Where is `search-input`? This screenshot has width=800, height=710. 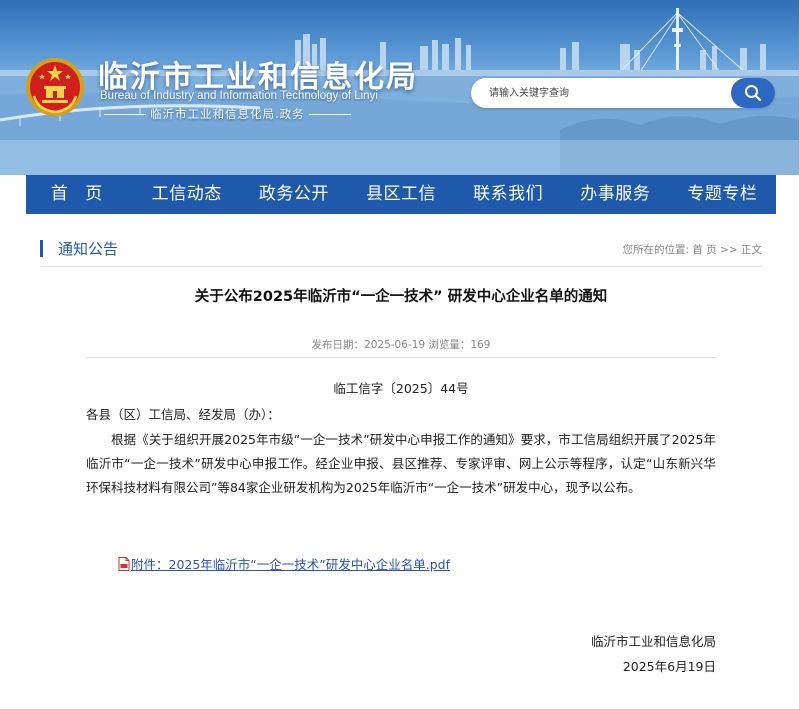
search-input is located at coordinates (604, 93).